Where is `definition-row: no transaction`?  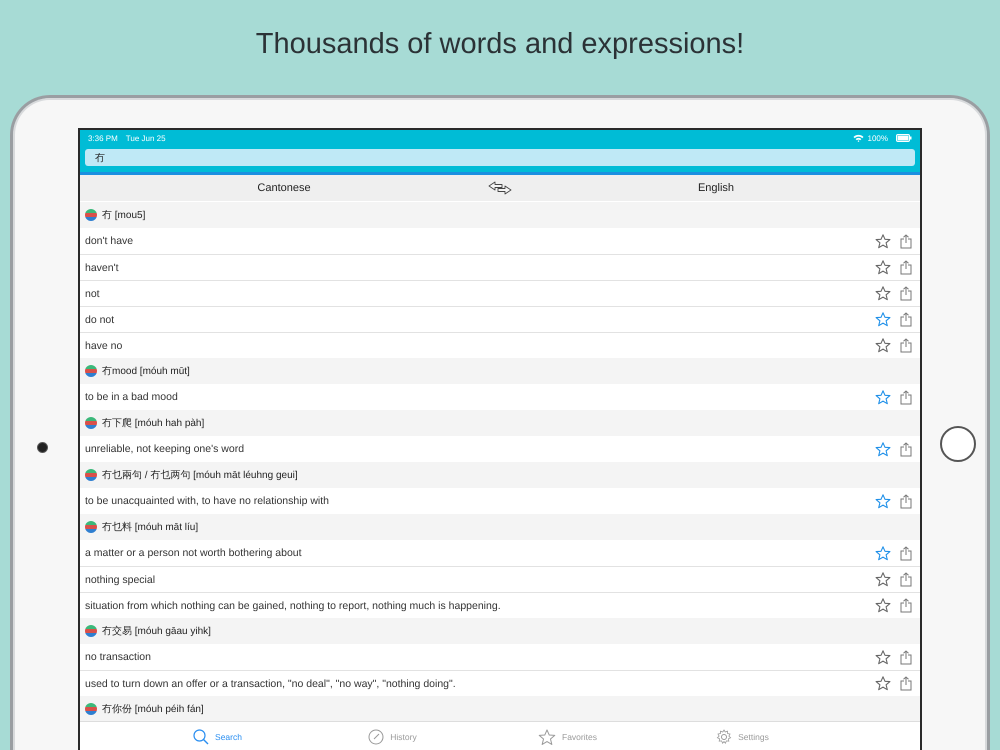
definition-row: no transaction is located at coordinates (500, 657).